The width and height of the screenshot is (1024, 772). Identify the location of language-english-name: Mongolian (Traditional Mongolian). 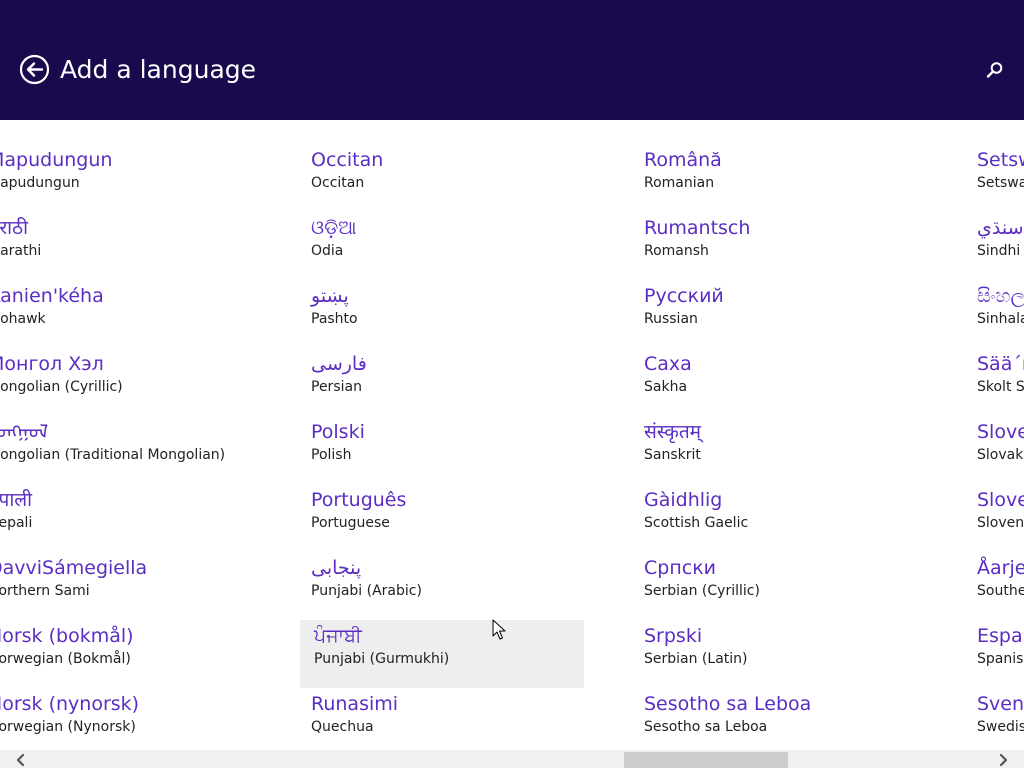
(113, 455).